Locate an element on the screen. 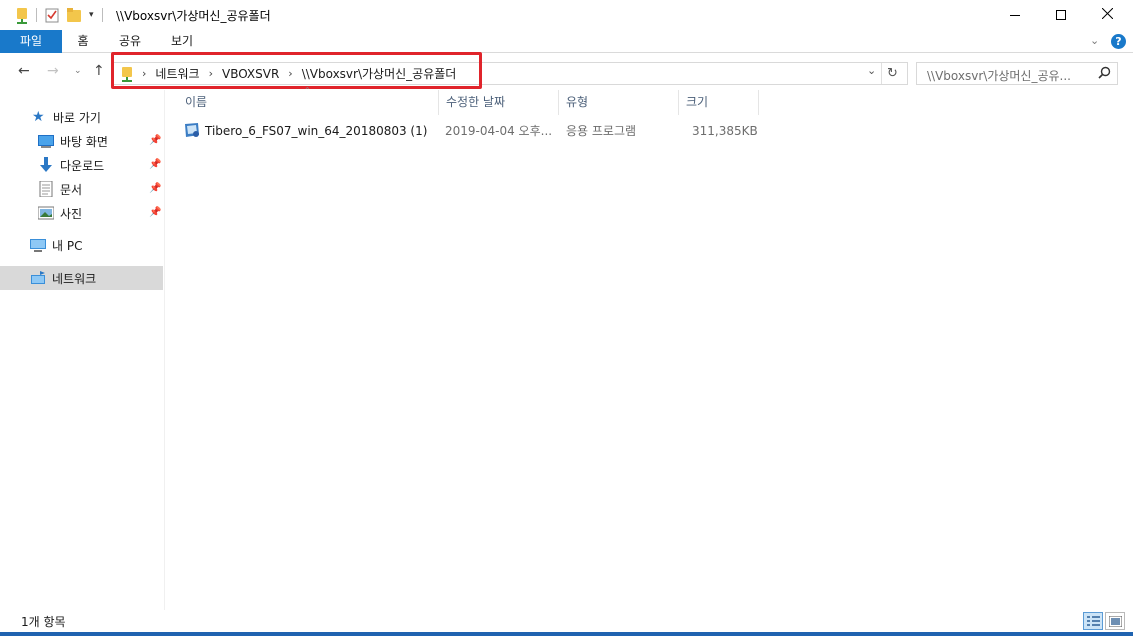 Image resolution: width=1133 pixels, height=636 pixels. new-folder-icon is located at coordinates (74, 15).